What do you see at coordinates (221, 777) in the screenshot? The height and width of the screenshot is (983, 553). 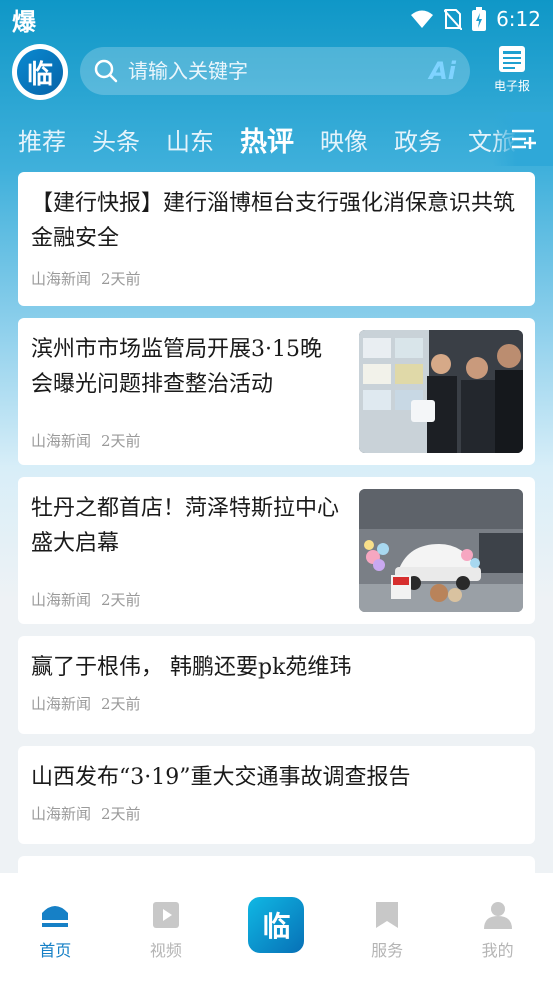 I see `news-title: 山西发布“3·19”重大交通事故调查报告` at bounding box center [221, 777].